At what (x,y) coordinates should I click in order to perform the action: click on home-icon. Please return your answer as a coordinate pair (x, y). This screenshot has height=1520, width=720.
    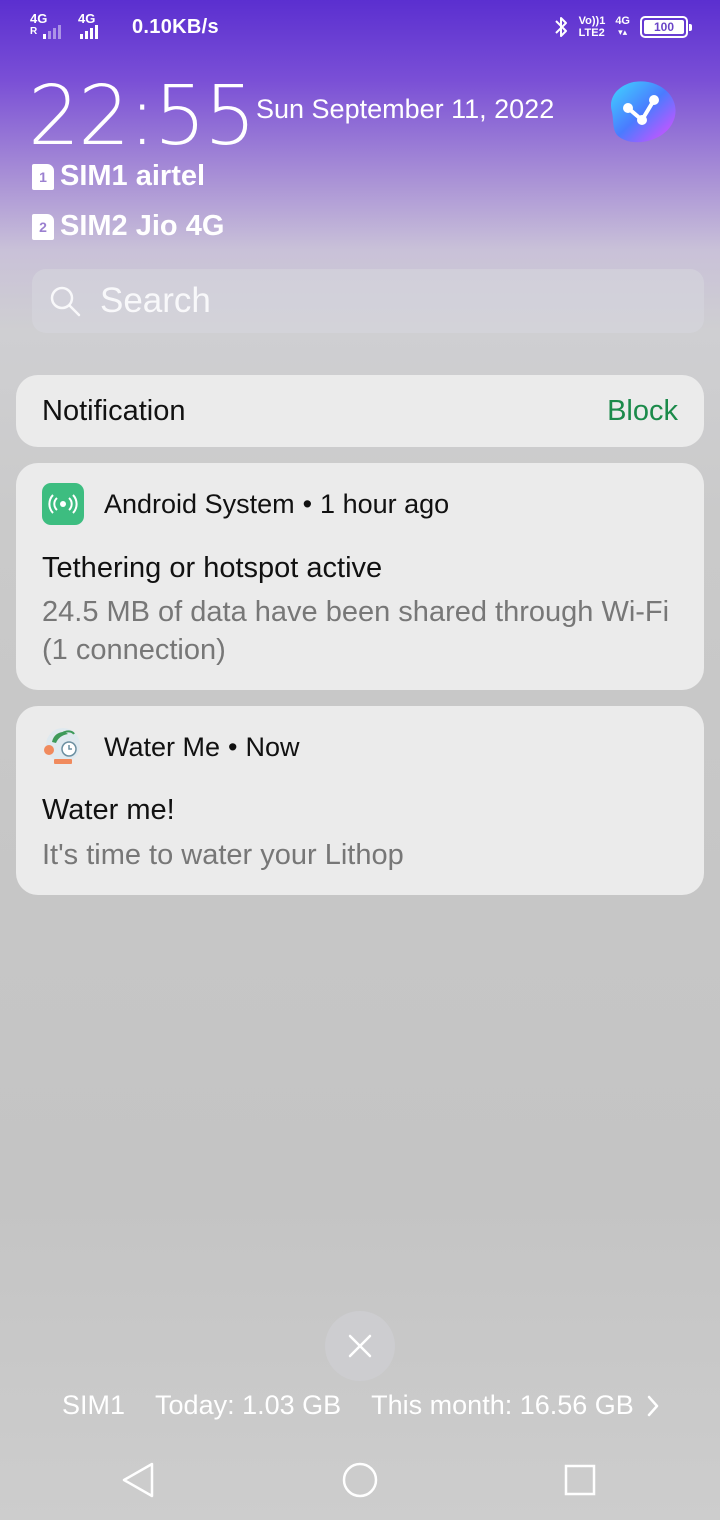
    Looking at the image, I should click on (360, 1480).